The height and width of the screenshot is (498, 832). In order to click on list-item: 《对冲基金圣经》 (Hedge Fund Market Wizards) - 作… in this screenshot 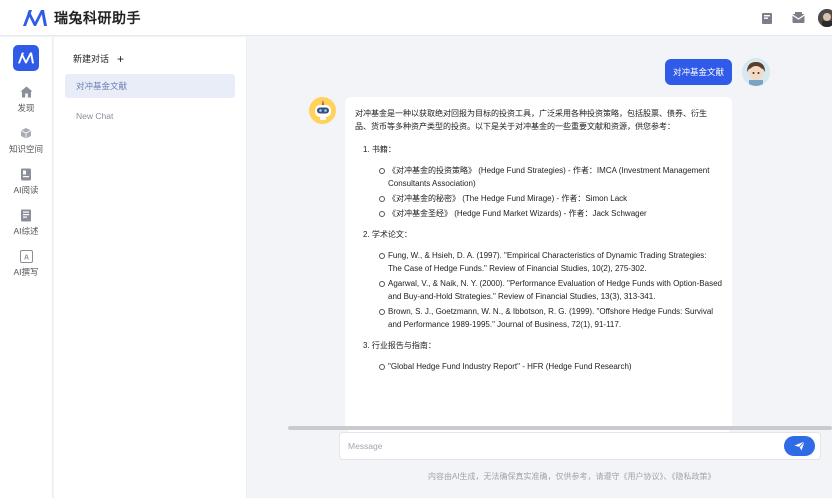, I will do `click(550, 213)`.